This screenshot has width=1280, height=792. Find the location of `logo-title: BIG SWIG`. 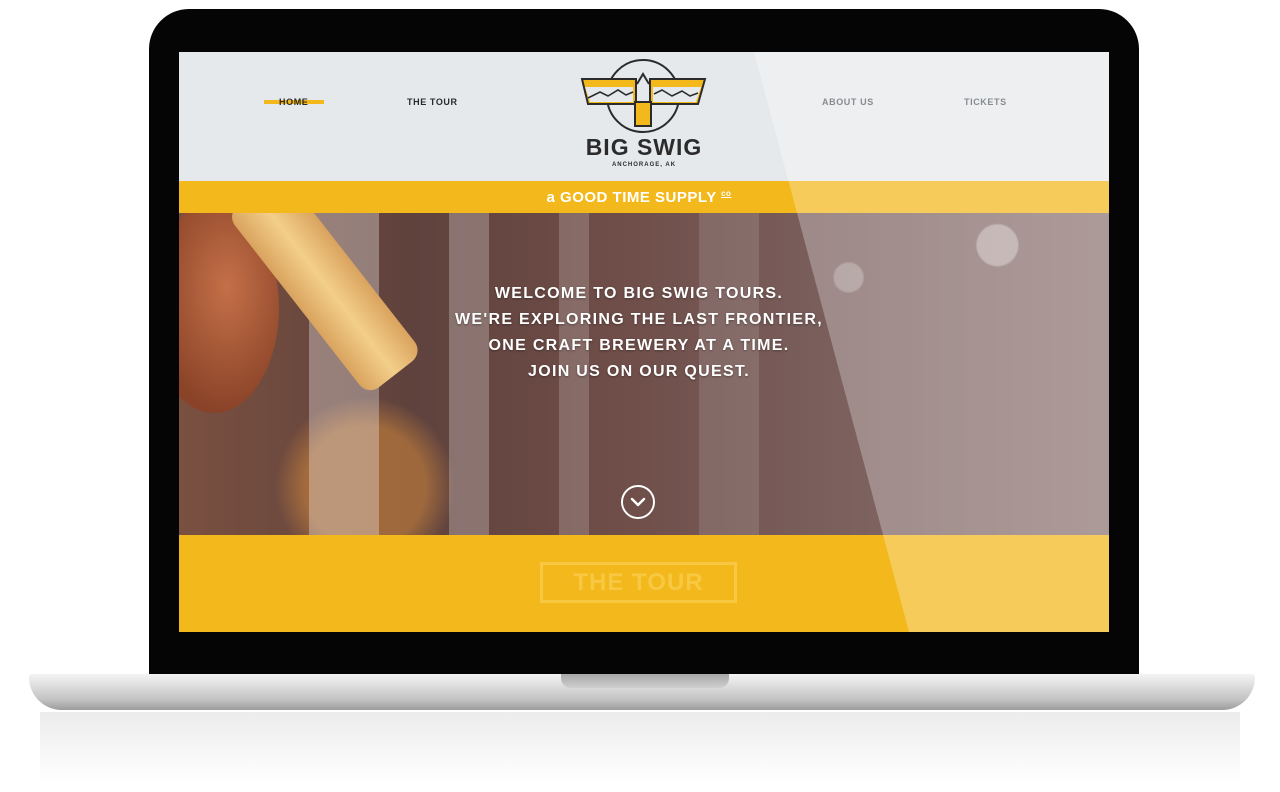

logo-title: BIG SWIG is located at coordinates (644, 147).